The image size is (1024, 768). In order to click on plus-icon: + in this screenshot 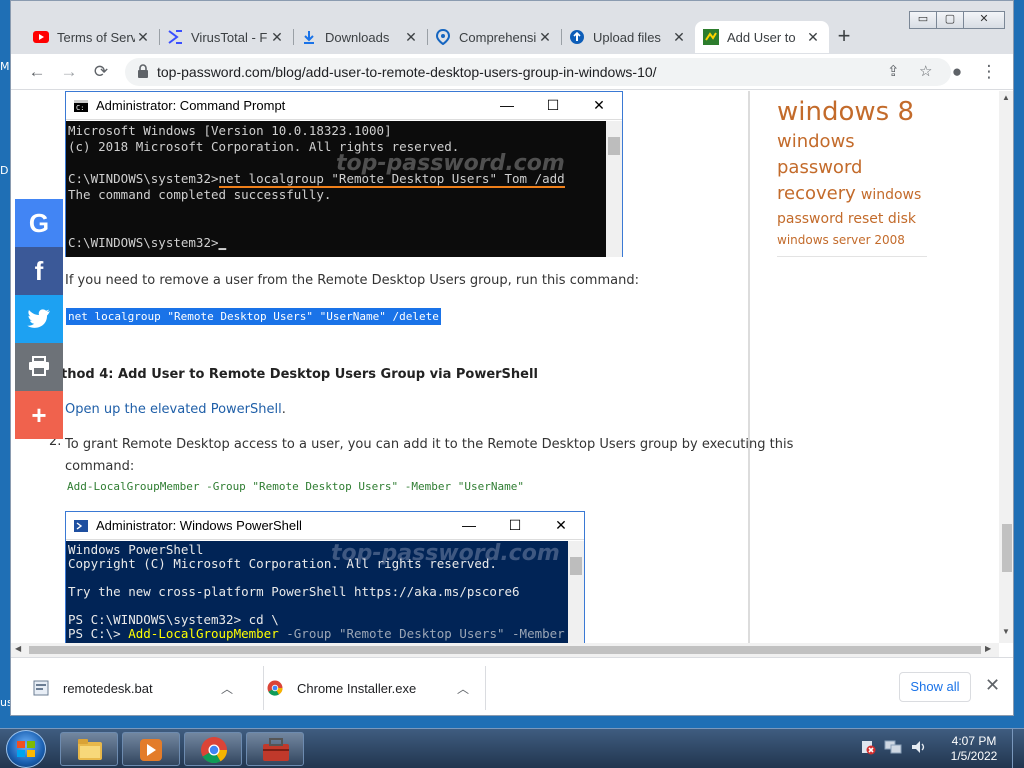, I will do `click(39, 414)`.